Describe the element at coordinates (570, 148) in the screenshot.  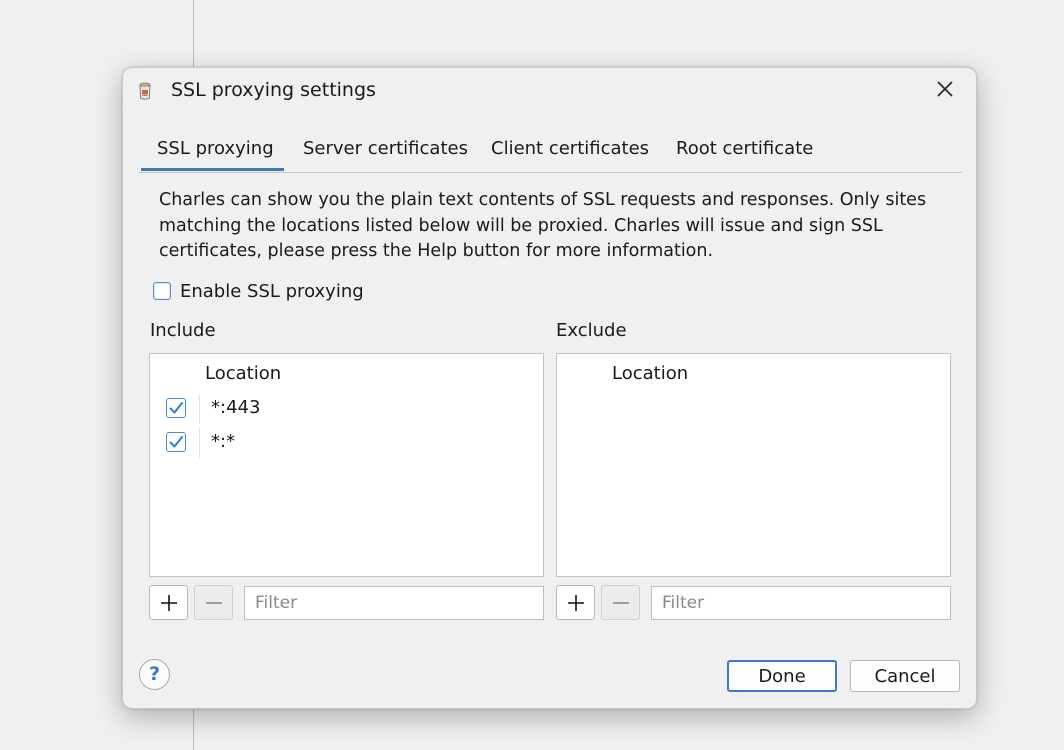
I see `tab-client-certificates: Client certificates` at that location.